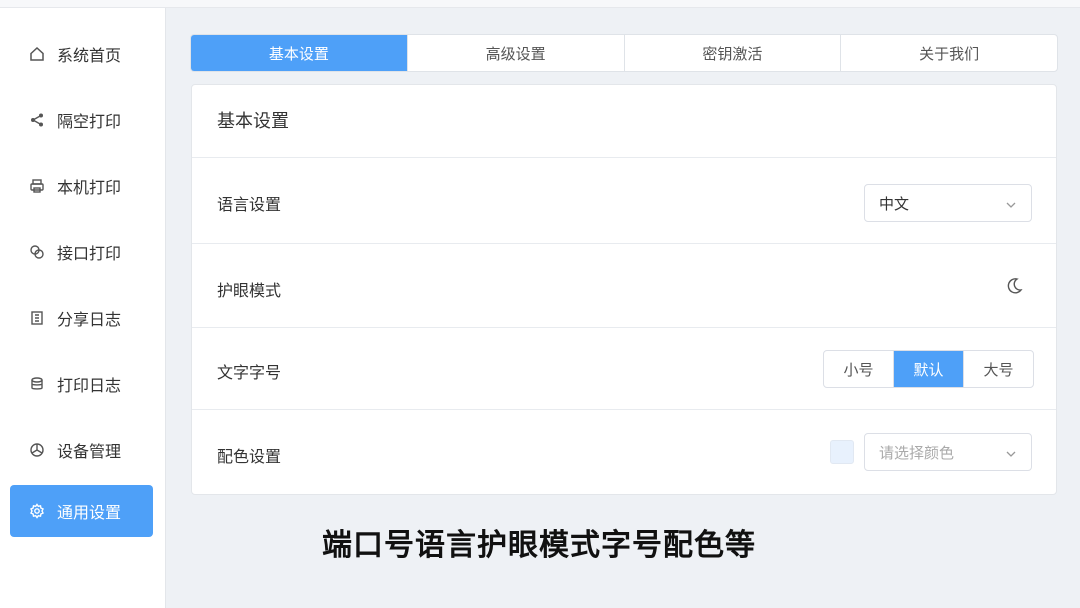  What do you see at coordinates (516, 53) in the screenshot?
I see `tab-advanced-settings: 高级设置` at bounding box center [516, 53].